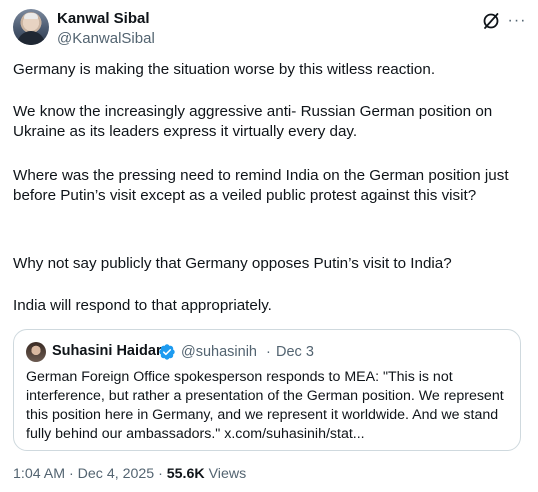 The height and width of the screenshot is (492, 538). I want to click on views-label: Views, so click(225, 474).